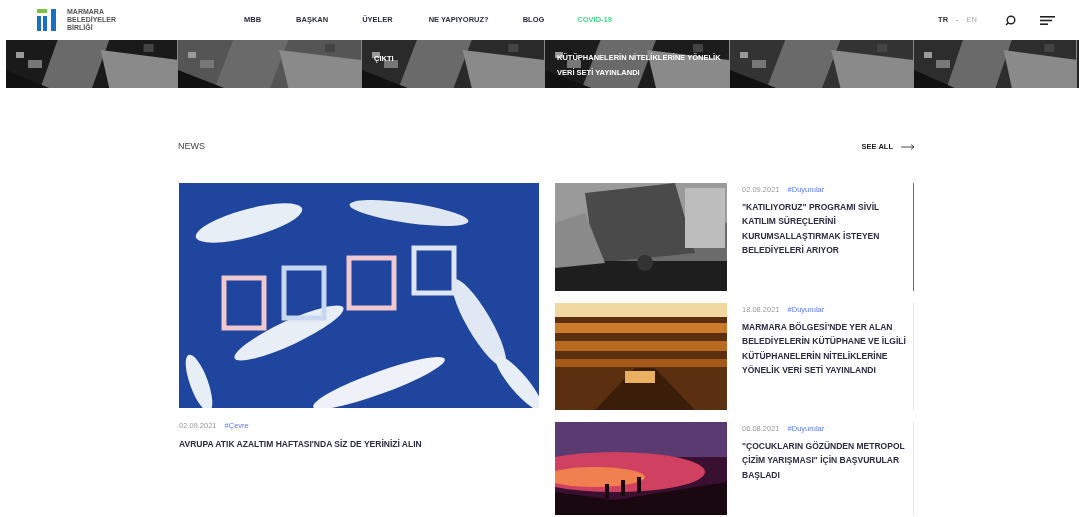 The width and height of the screenshot is (1085, 517). What do you see at coordinates (1010, 20) in the screenshot?
I see `search-icon` at bounding box center [1010, 20].